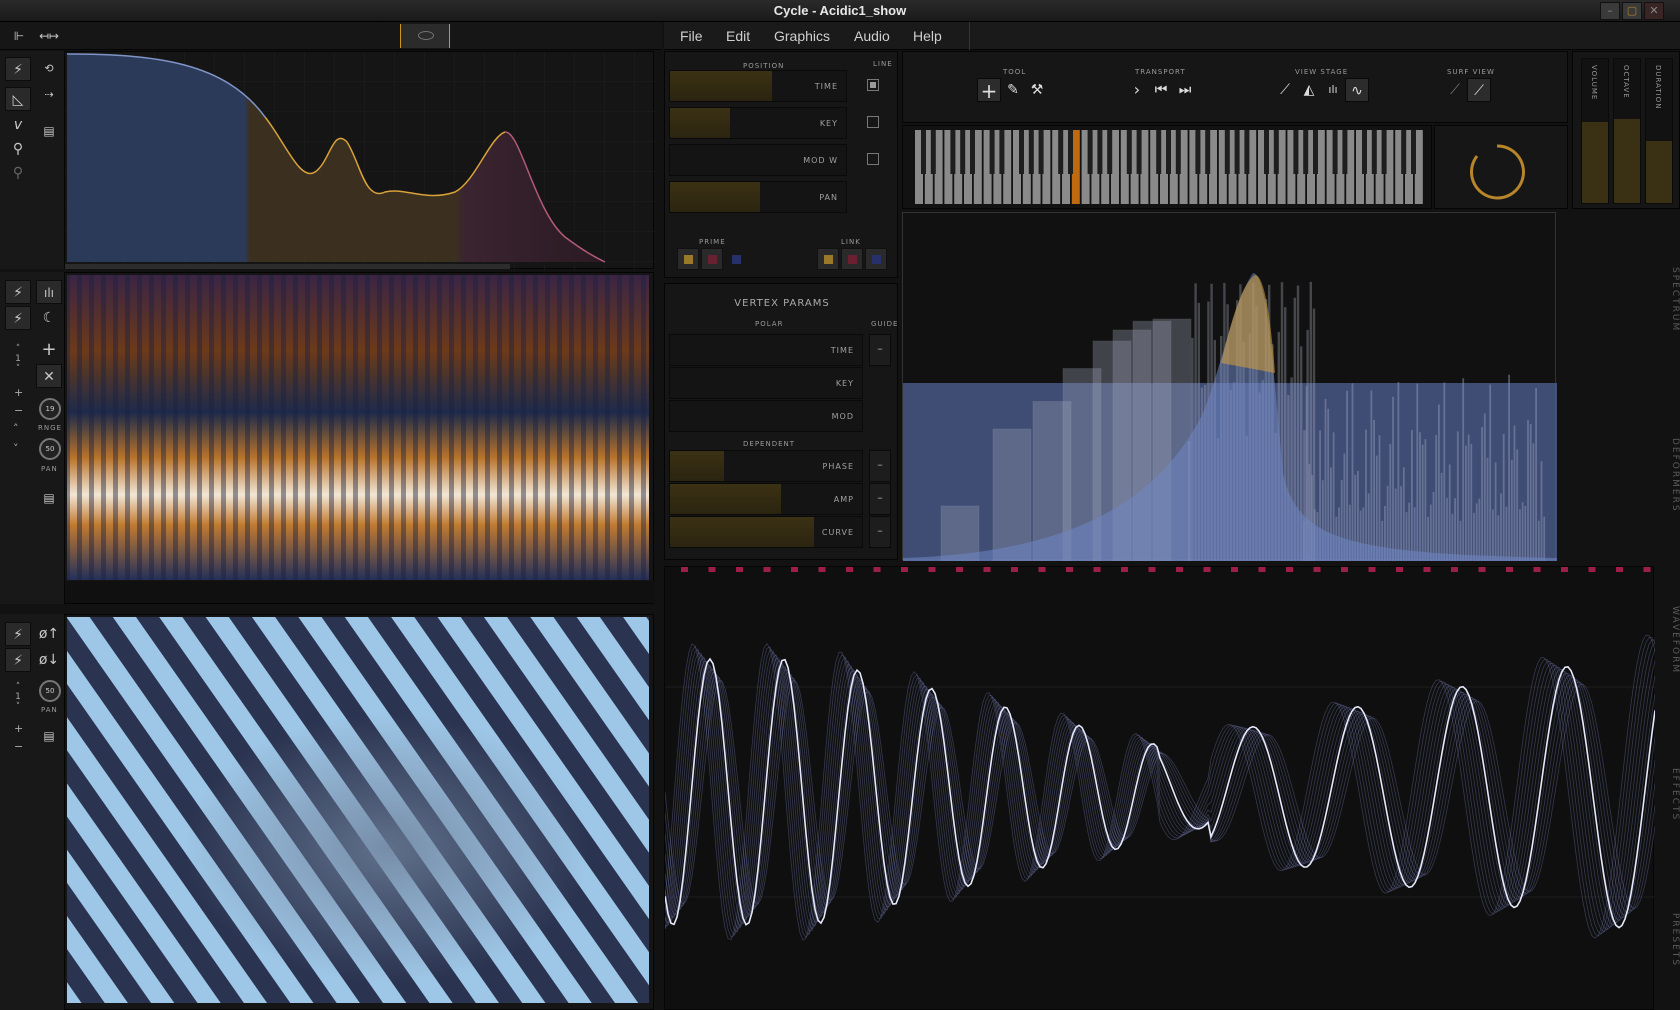 The height and width of the screenshot is (1010, 1680). I want to click on spectrum-graph, so click(1230, 387).